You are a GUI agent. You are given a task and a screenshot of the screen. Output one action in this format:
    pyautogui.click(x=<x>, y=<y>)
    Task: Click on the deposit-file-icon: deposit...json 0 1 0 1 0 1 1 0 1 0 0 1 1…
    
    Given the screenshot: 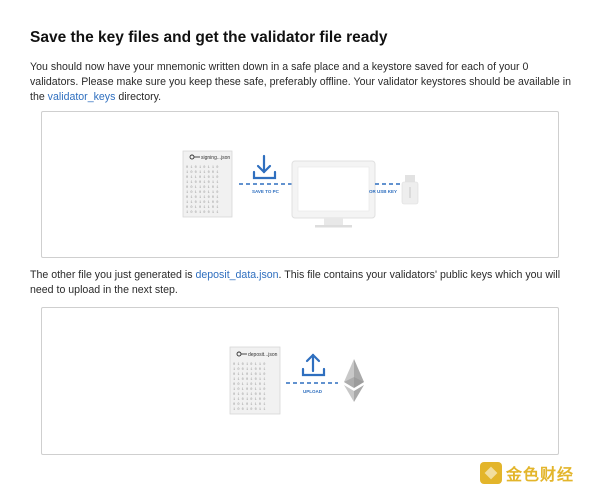 What is the action you would take?
    pyautogui.click(x=255, y=380)
    